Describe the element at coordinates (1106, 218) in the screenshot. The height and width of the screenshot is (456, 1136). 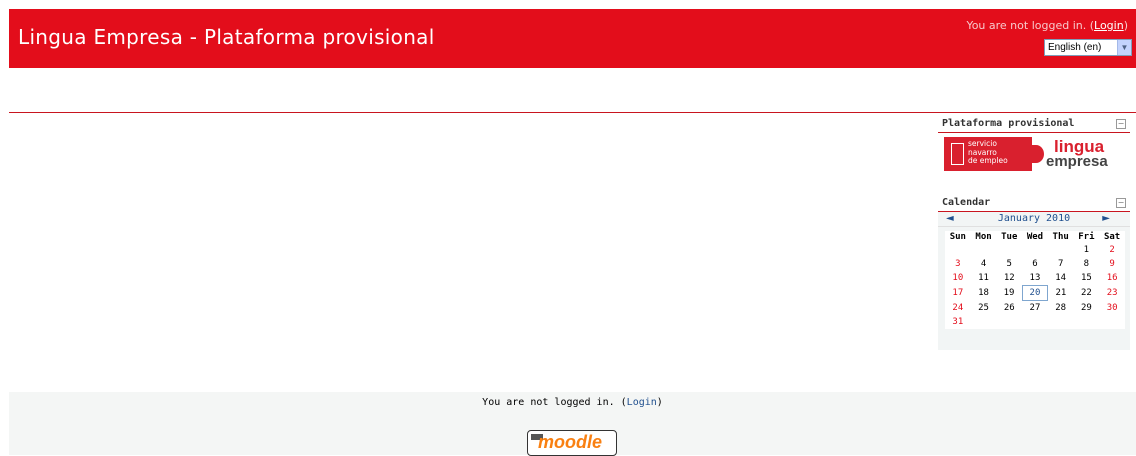
I see `next-month-icon: ►` at that location.